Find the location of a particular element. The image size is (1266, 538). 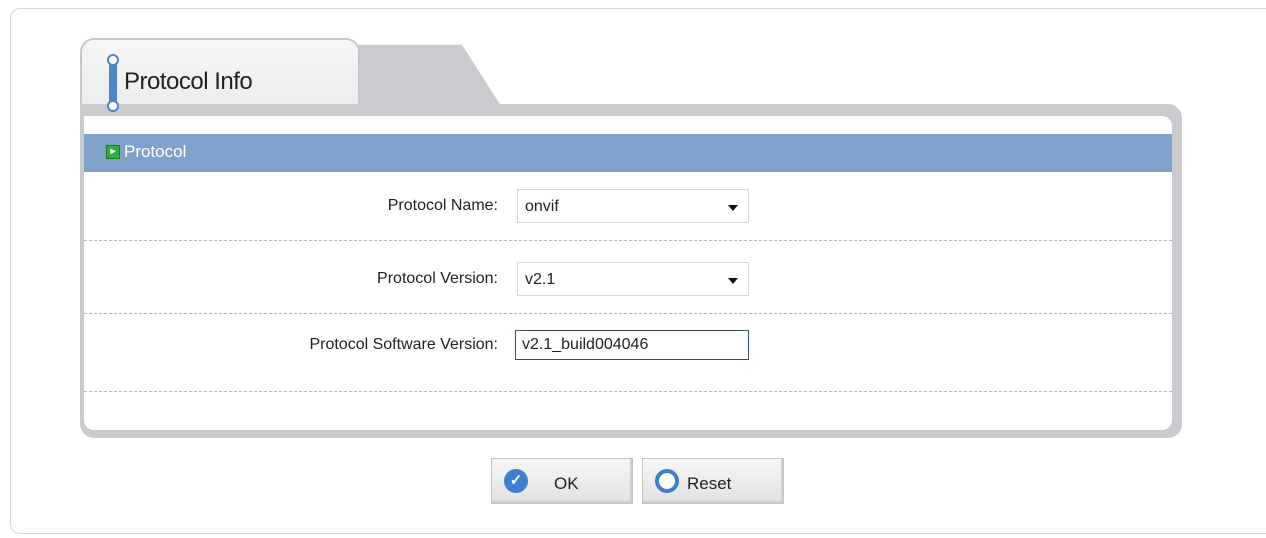

protocol-version-select: v2.1 is located at coordinates (633, 279).